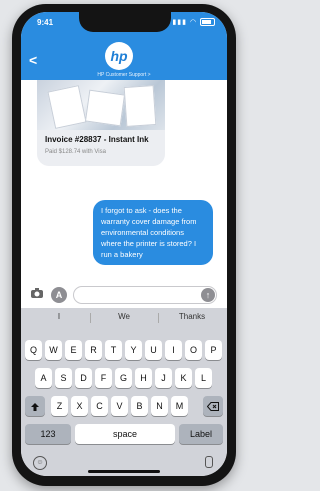  What do you see at coordinates (119, 406) in the screenshot?
I see `key-v: V` at bounding box center [119, 406].